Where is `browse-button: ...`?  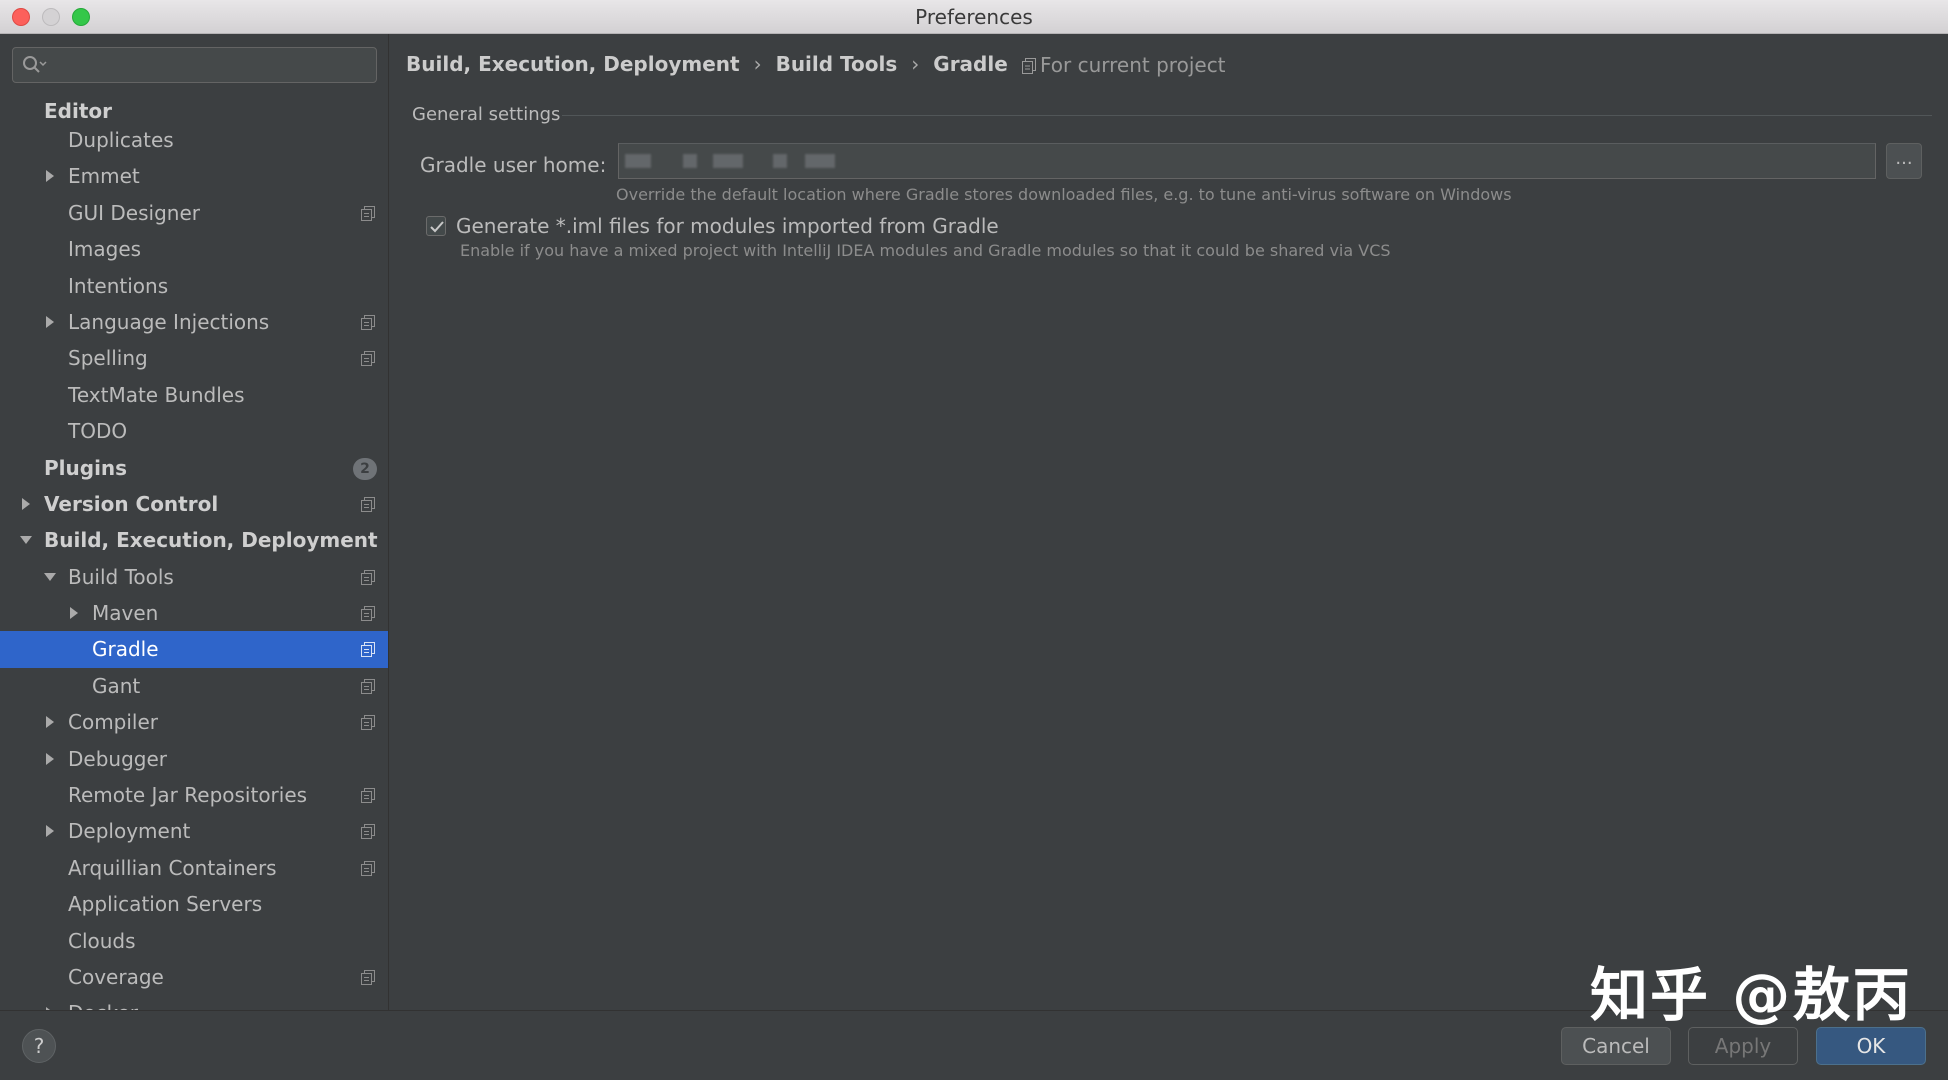 browse-button: ... is located at coordinates (1904, 161).